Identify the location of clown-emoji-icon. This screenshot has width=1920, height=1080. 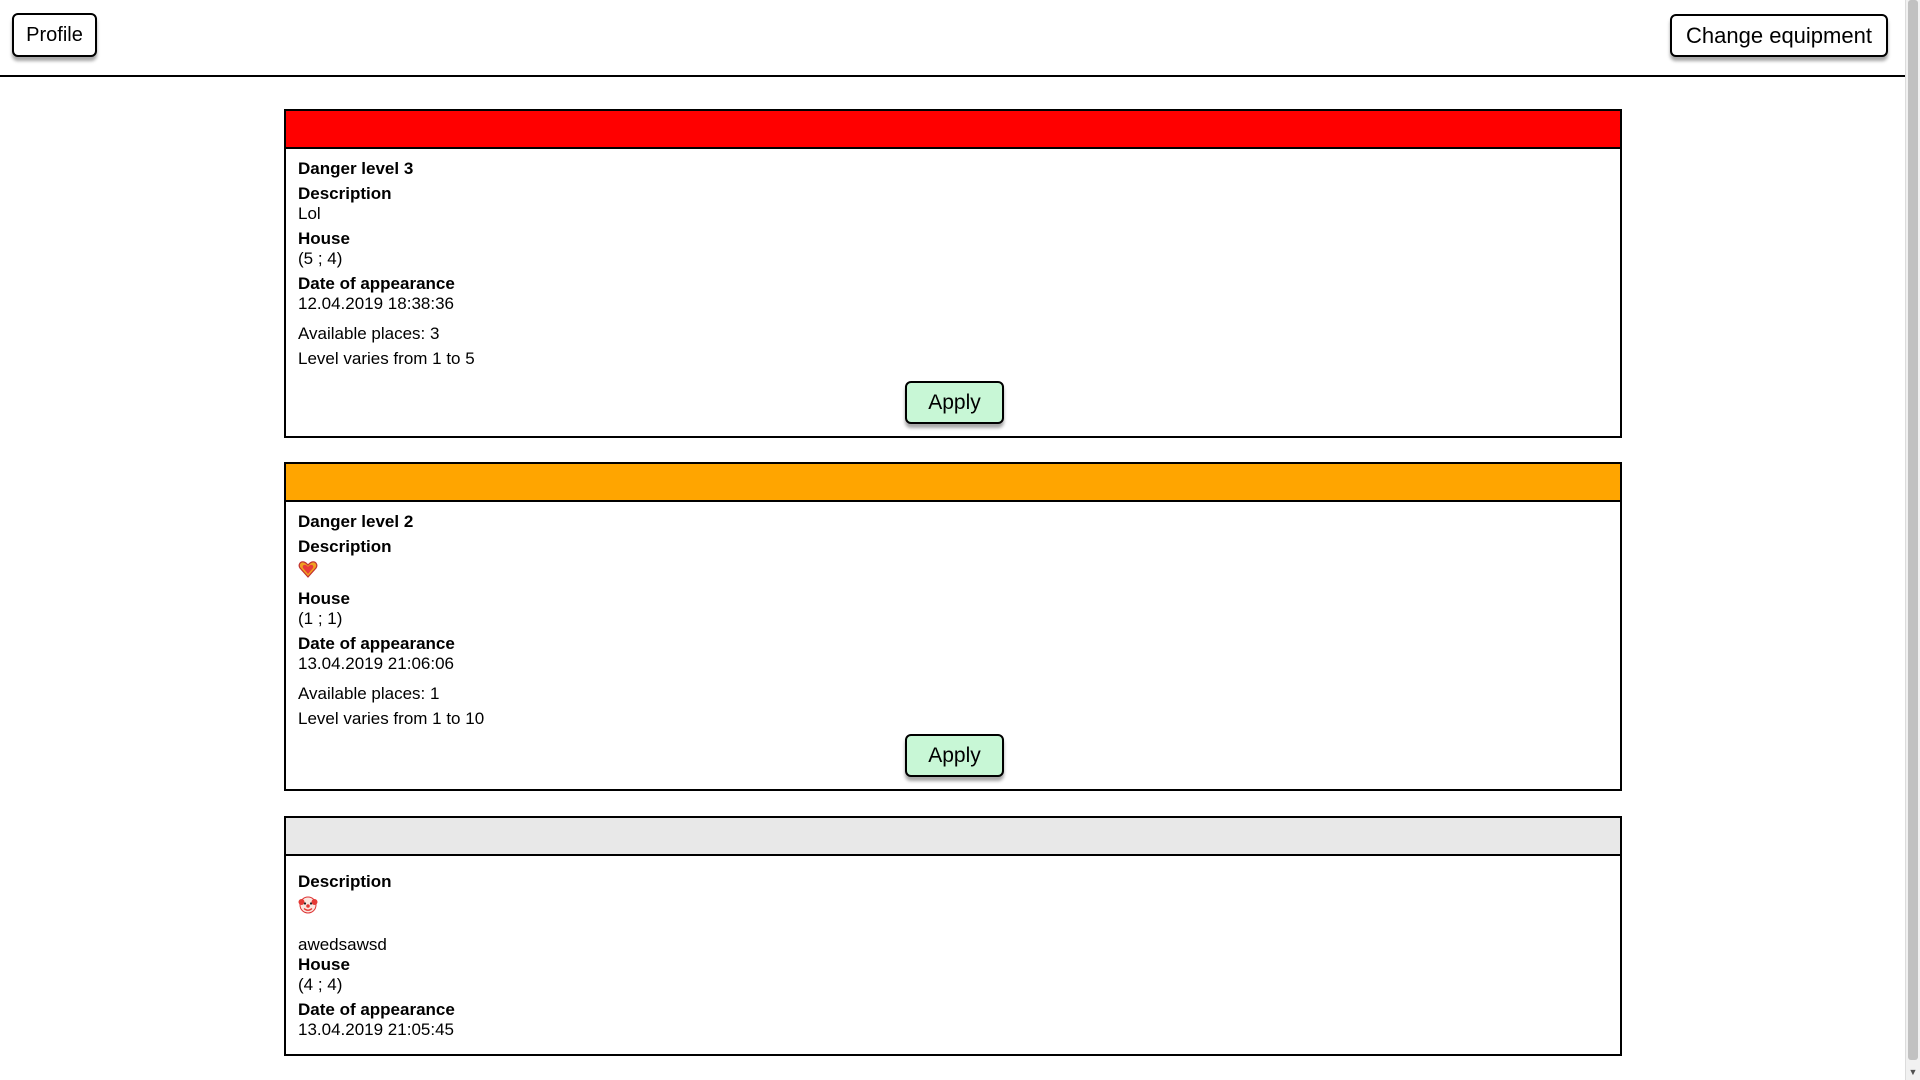
(308, 904).